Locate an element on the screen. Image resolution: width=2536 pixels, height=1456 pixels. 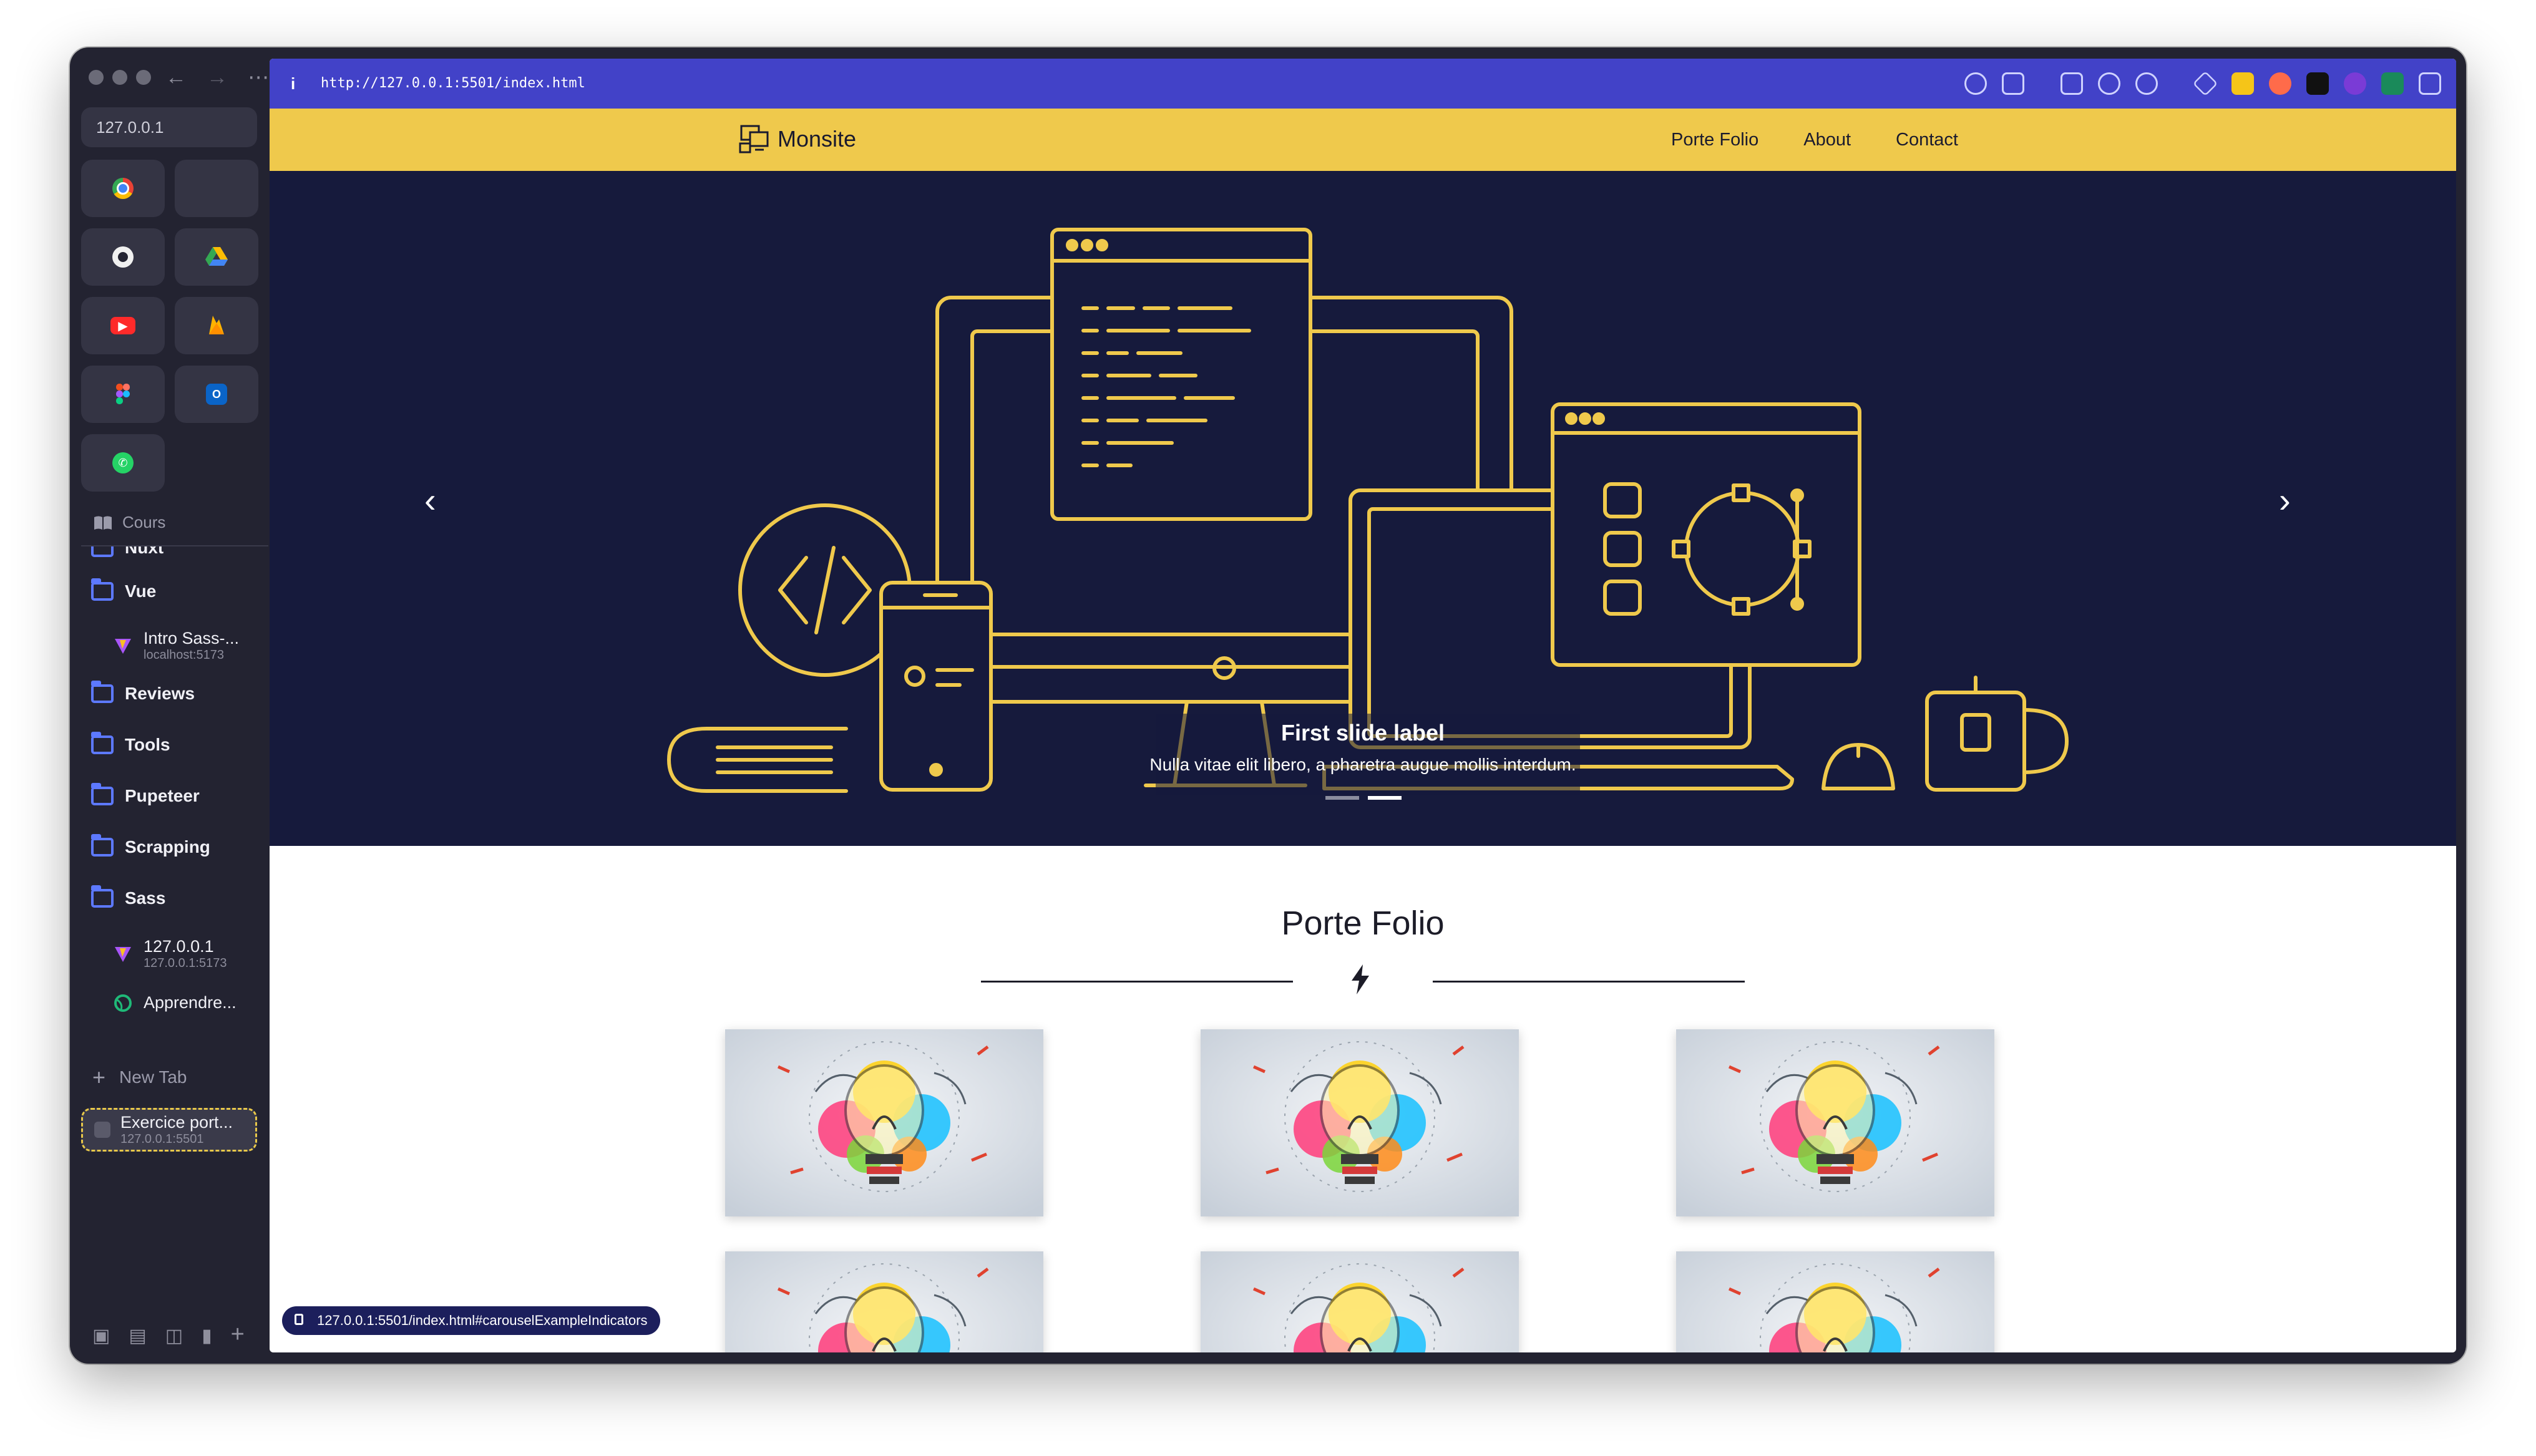
sidebar-tab-intro-sass: Intro Sass-... localhost:5173 is located at coordinates (177, 645).